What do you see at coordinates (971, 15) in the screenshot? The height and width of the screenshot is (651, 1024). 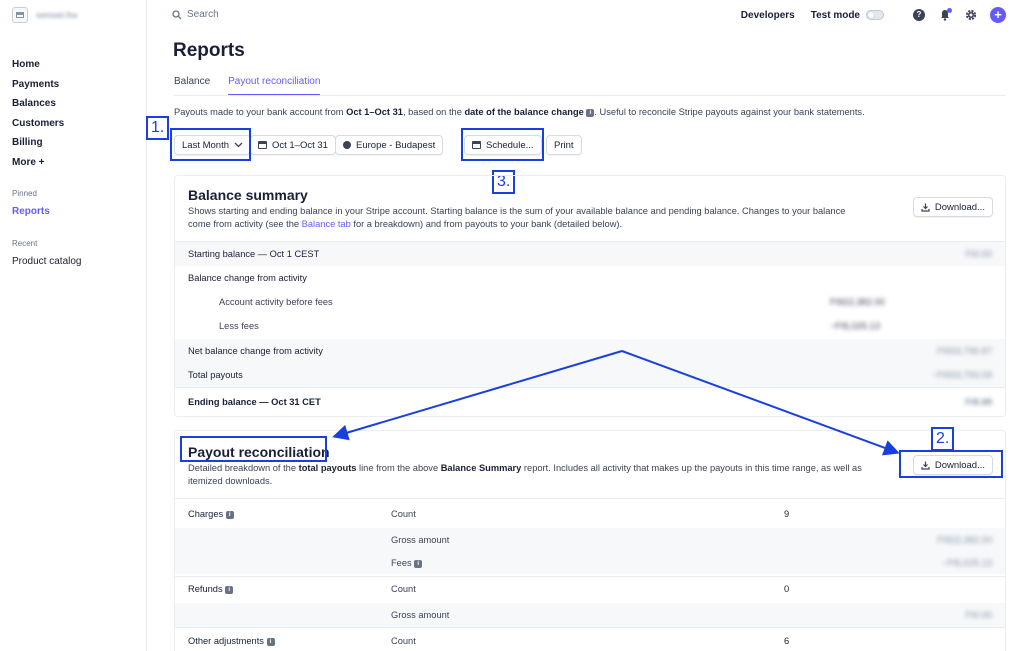 I see `gear-icon` at bounding box center [971, 15].